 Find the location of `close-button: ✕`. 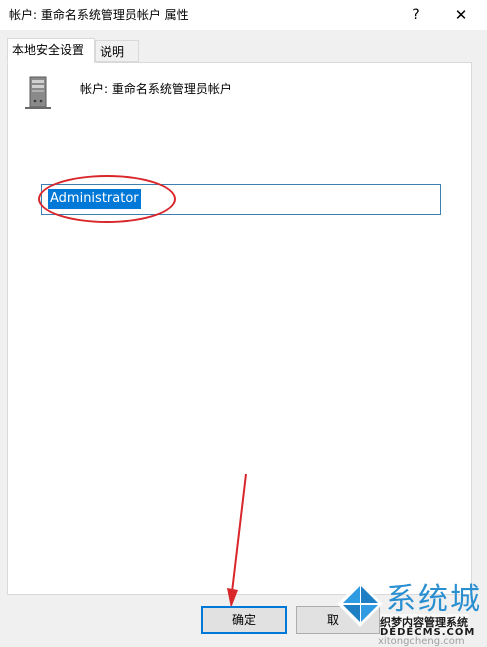

close-button: ✕ is located at coordinates (461, 15).